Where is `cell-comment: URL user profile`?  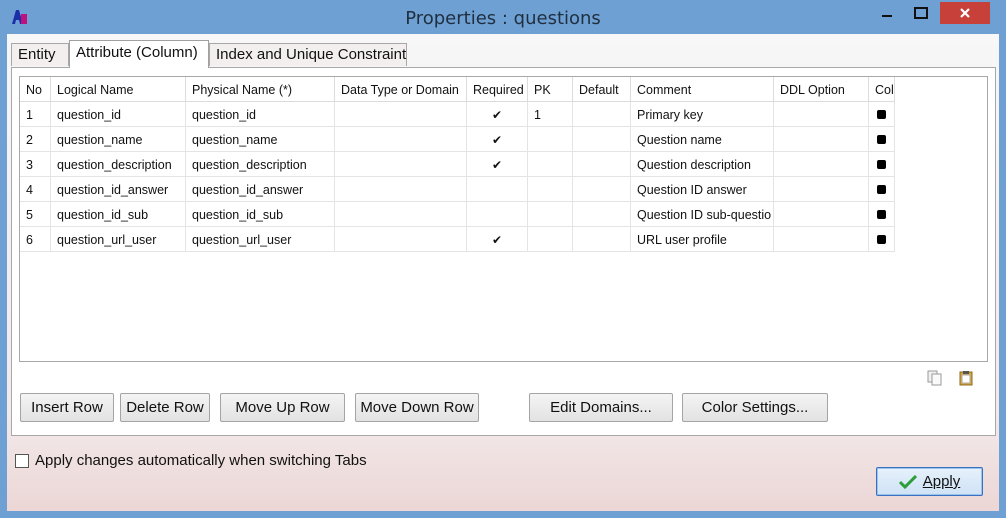
cell-comment: URL user profile is located at coordinates (702, 239).